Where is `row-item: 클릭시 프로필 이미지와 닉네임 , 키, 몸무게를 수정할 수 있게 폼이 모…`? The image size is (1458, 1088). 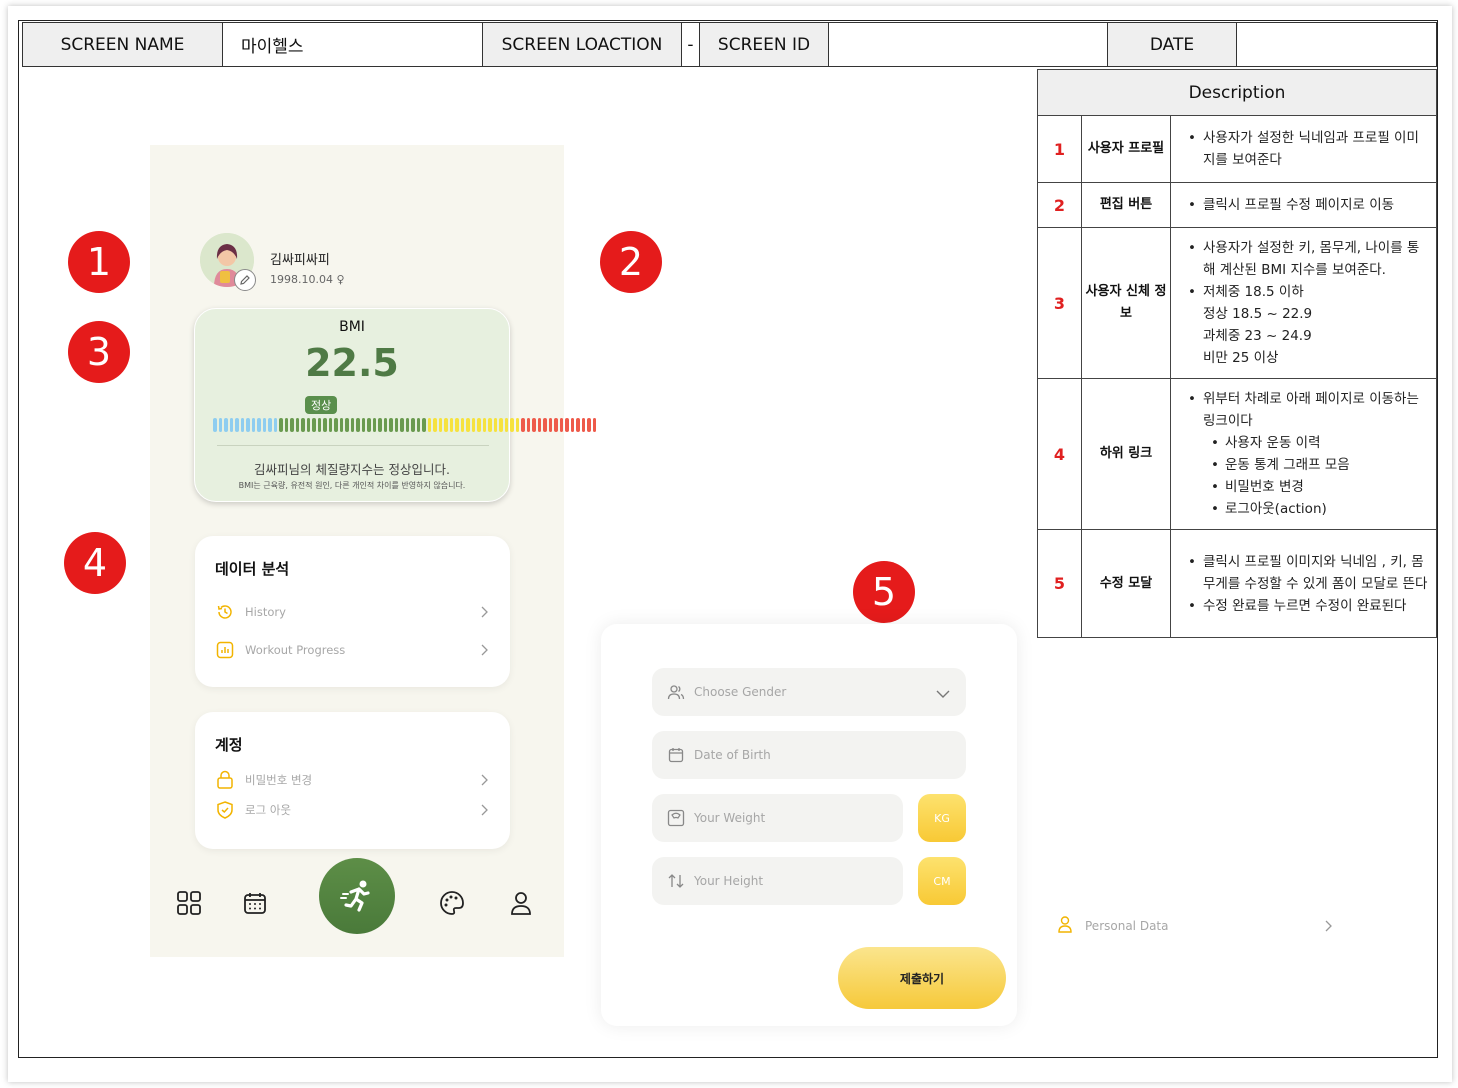
row-item: 클릭시 프로필 이미지와 닉네임 , 키, 몸무게를 수정할 수 있게 폼이 모… is located at coordinates (1306, 573).